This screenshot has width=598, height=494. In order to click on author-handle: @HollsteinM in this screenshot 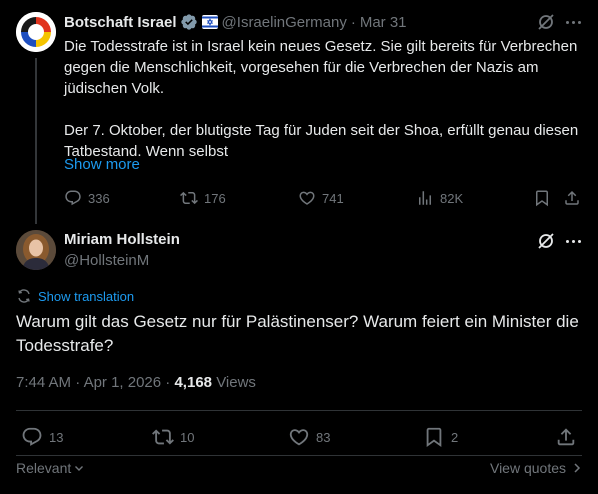, I will do `click(106, 260)`.